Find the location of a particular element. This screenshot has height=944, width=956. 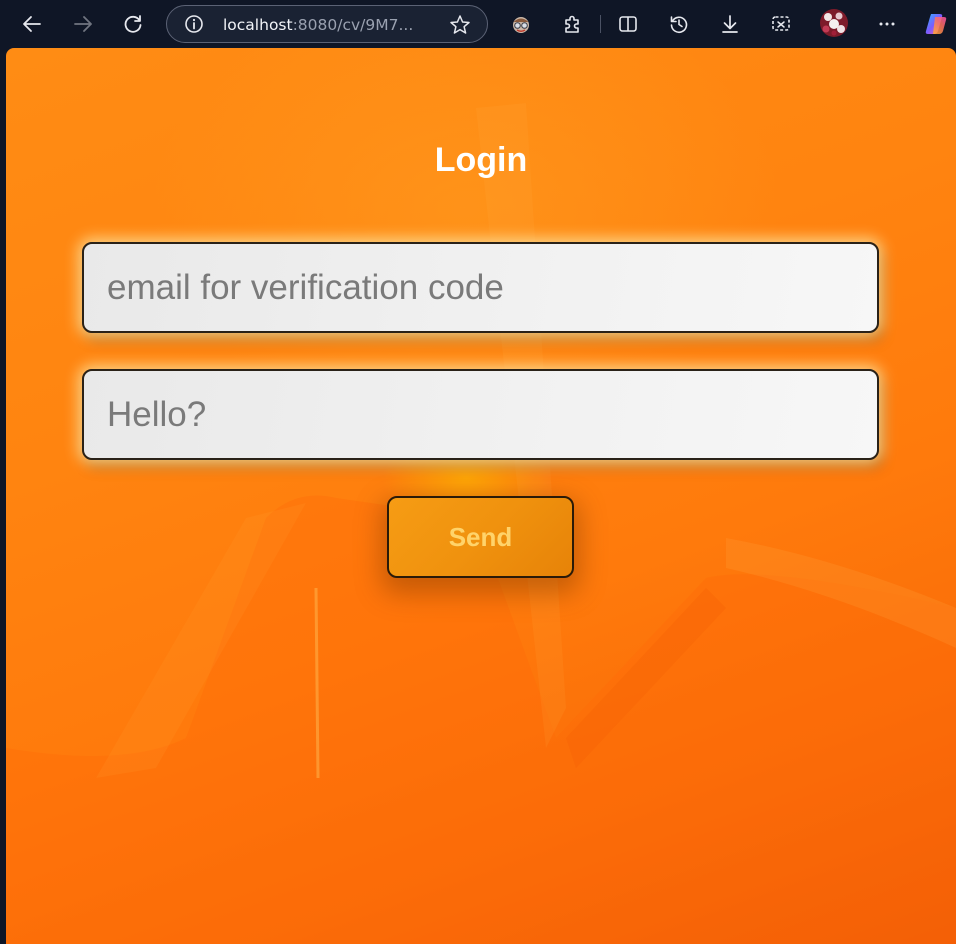

downloads-icon is located at coordinates (730, 24).